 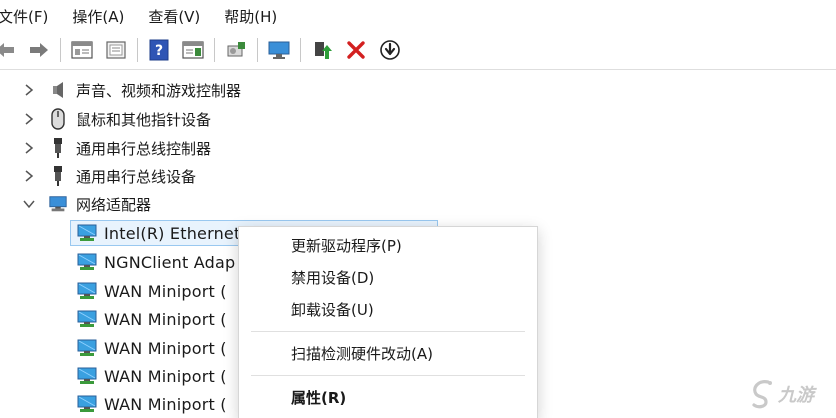 I want to click on help-icon: ?, so click(x=159, y=50).